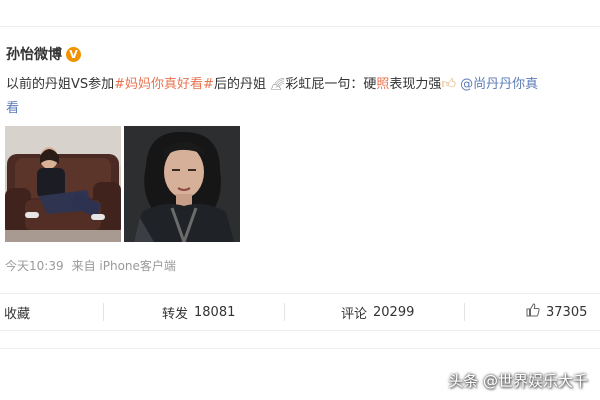 The height and width of the screenshot is (400, 600). I want to click on post-source: 来自 iPhone客户端, so click(124, 265).